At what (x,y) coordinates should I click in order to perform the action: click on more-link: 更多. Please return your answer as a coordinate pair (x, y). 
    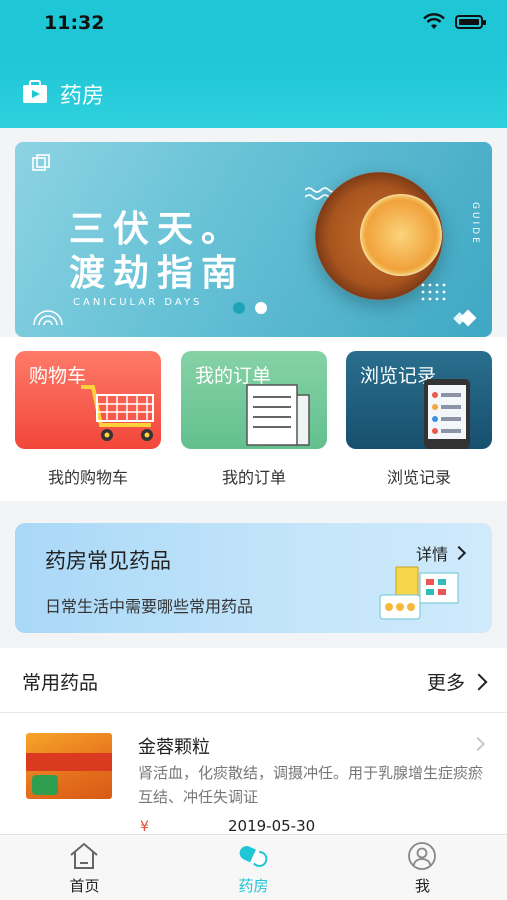
    Looking at the image, I should click on (457, 681).